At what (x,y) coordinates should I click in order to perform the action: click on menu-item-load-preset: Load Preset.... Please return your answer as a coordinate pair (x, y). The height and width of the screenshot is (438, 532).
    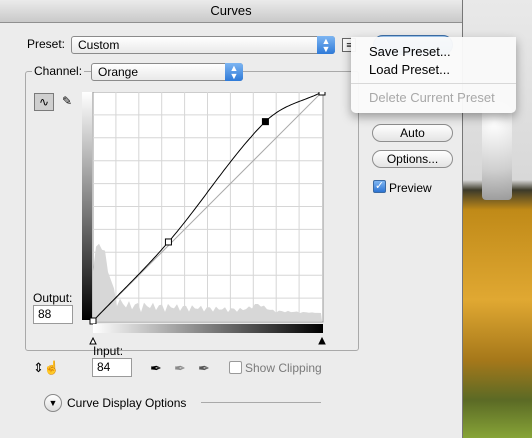
    Looking at the image, I should click on (433, 70).